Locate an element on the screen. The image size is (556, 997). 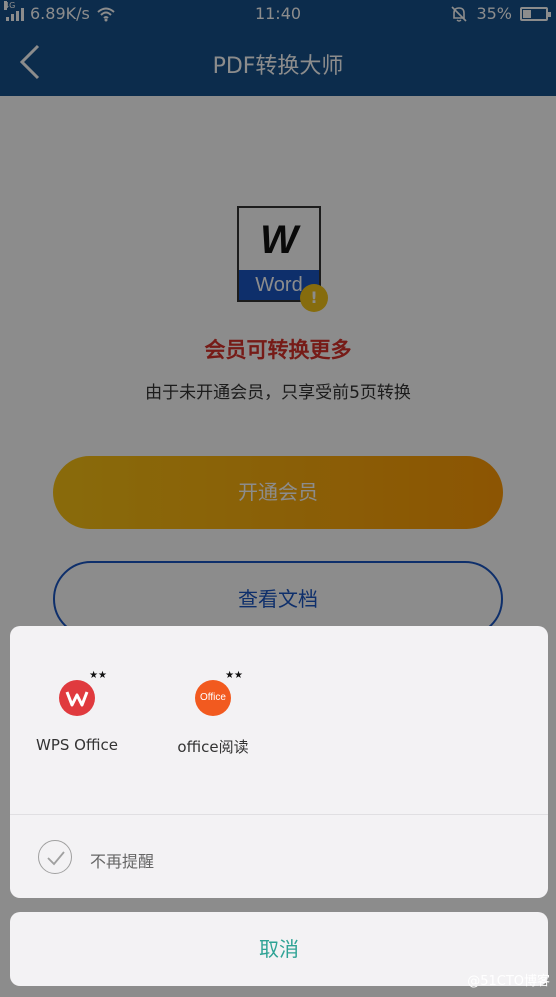
dont-remind-checkbox is located at coordinates (55, 857).